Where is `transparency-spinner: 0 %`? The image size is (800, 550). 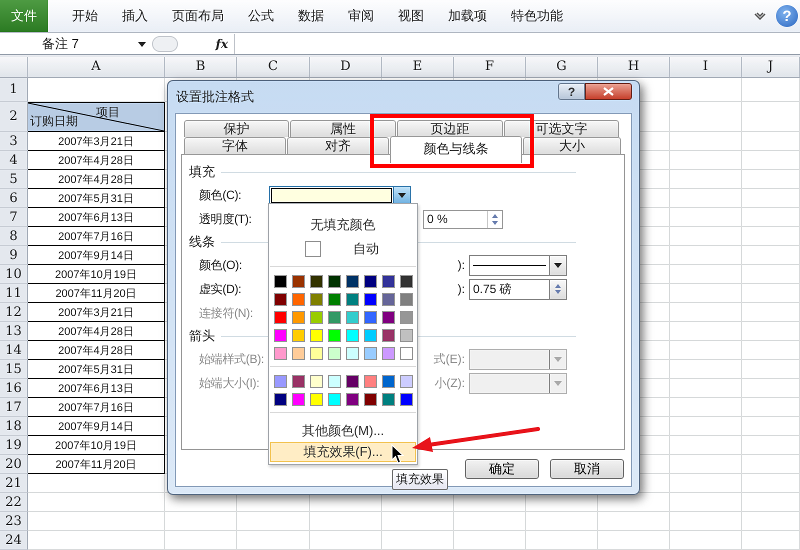
transparency-spinner: 0 % is located at coordinates (463, 219).